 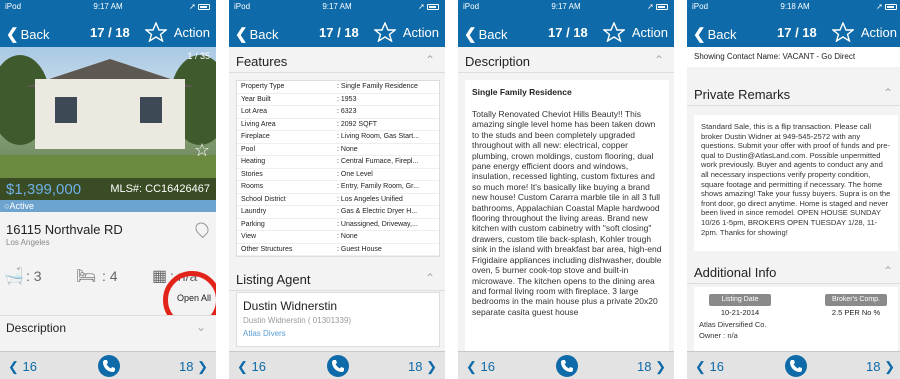 I want to click on floorplan-icon: ▦, so click(x=160, y=276).